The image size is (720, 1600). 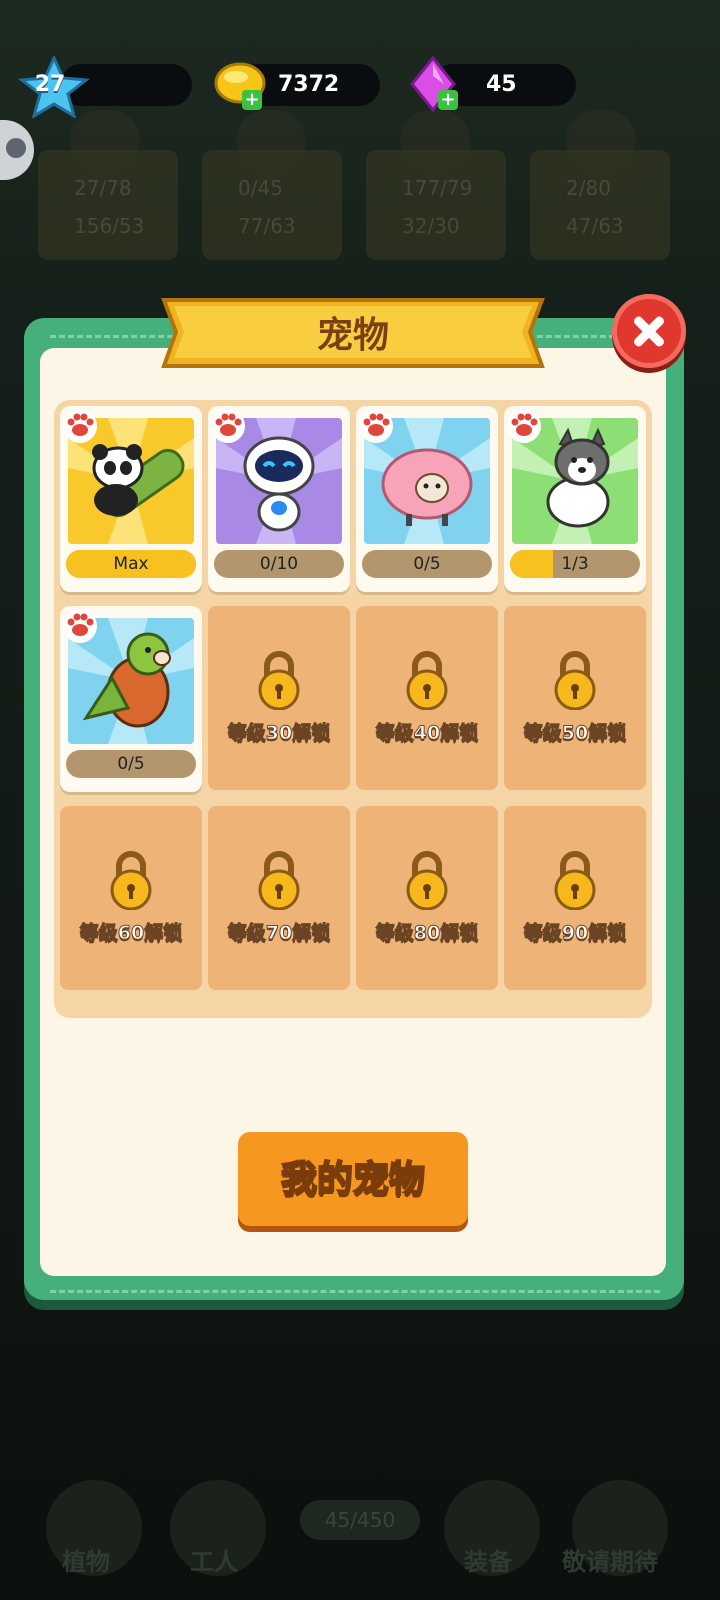 I want to click on unlock-requirement: 等级50解锁, so click(x=575, y=733).